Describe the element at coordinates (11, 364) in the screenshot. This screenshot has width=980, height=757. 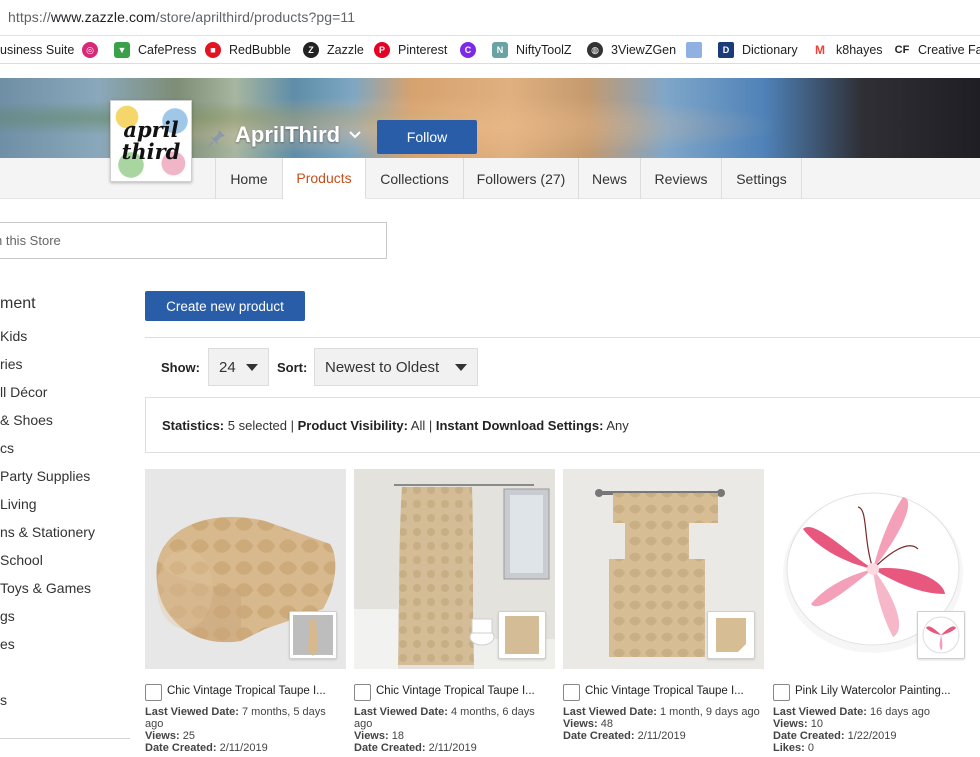
I see `sidebar-item: ries` at that location.